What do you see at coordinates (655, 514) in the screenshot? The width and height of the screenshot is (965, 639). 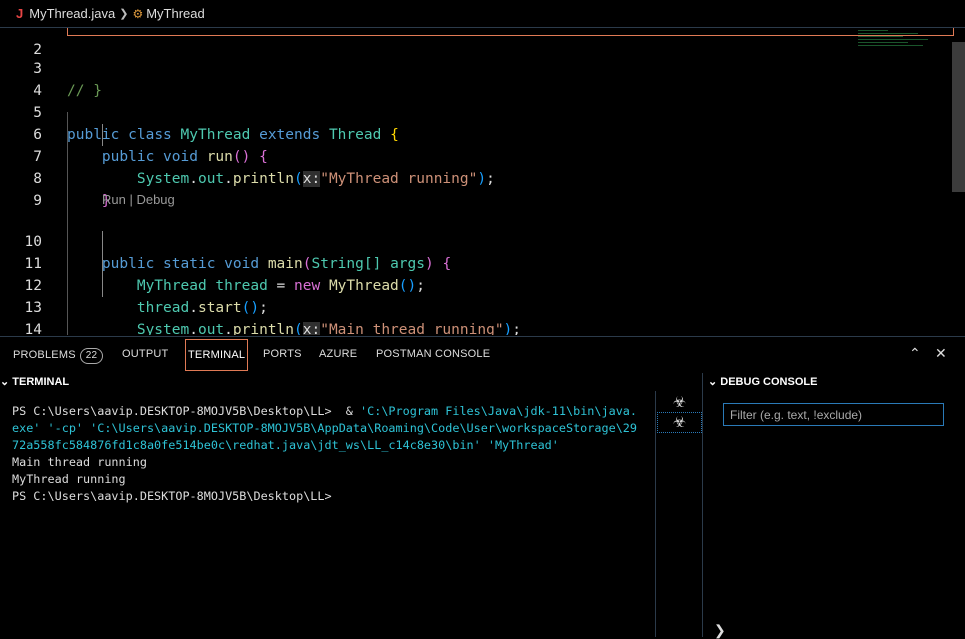 I see `terminal-split-divider` at bounding box center [655, 514].